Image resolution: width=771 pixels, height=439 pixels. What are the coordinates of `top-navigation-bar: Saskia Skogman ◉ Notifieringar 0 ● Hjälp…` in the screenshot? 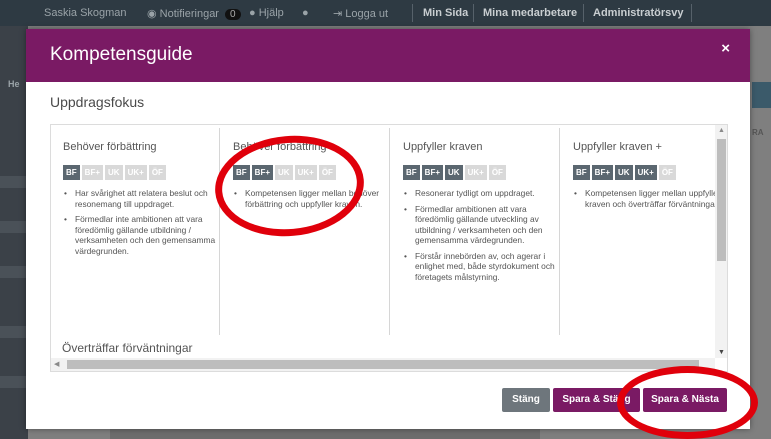 It's located at (385, 13).